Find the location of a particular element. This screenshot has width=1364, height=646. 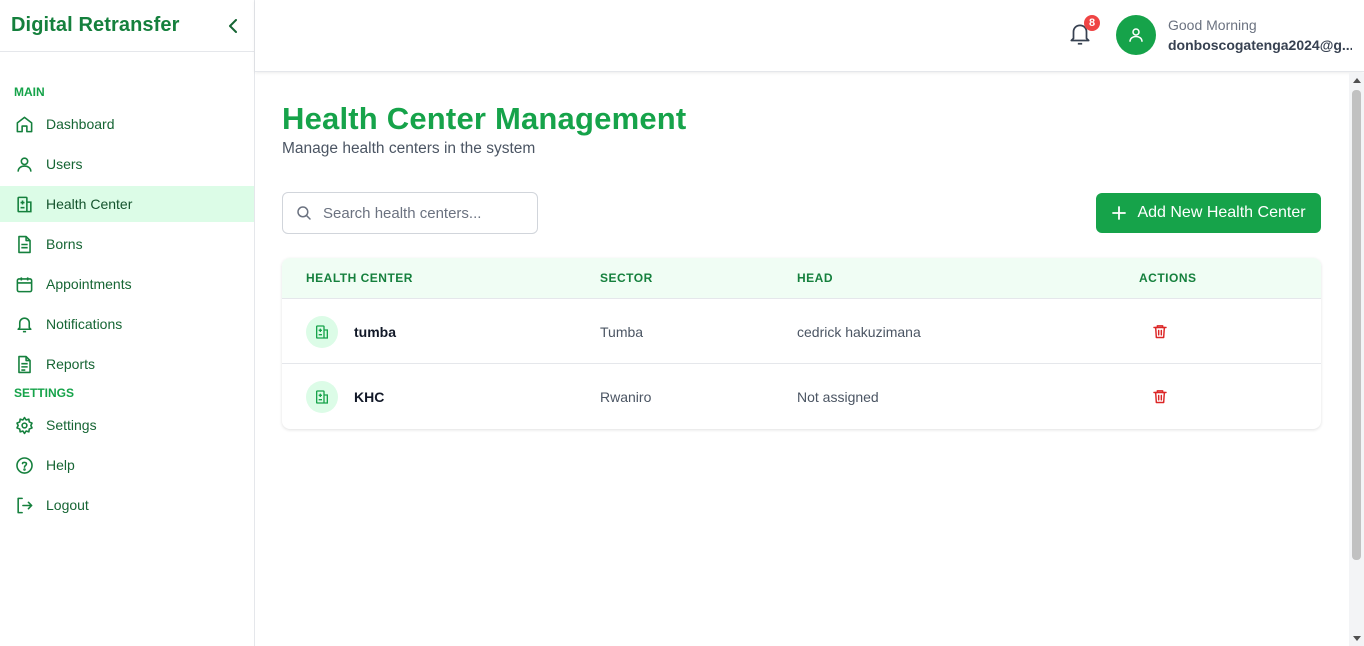

sidebar-item-label: Dashboard is located at coordinates (80, 124).